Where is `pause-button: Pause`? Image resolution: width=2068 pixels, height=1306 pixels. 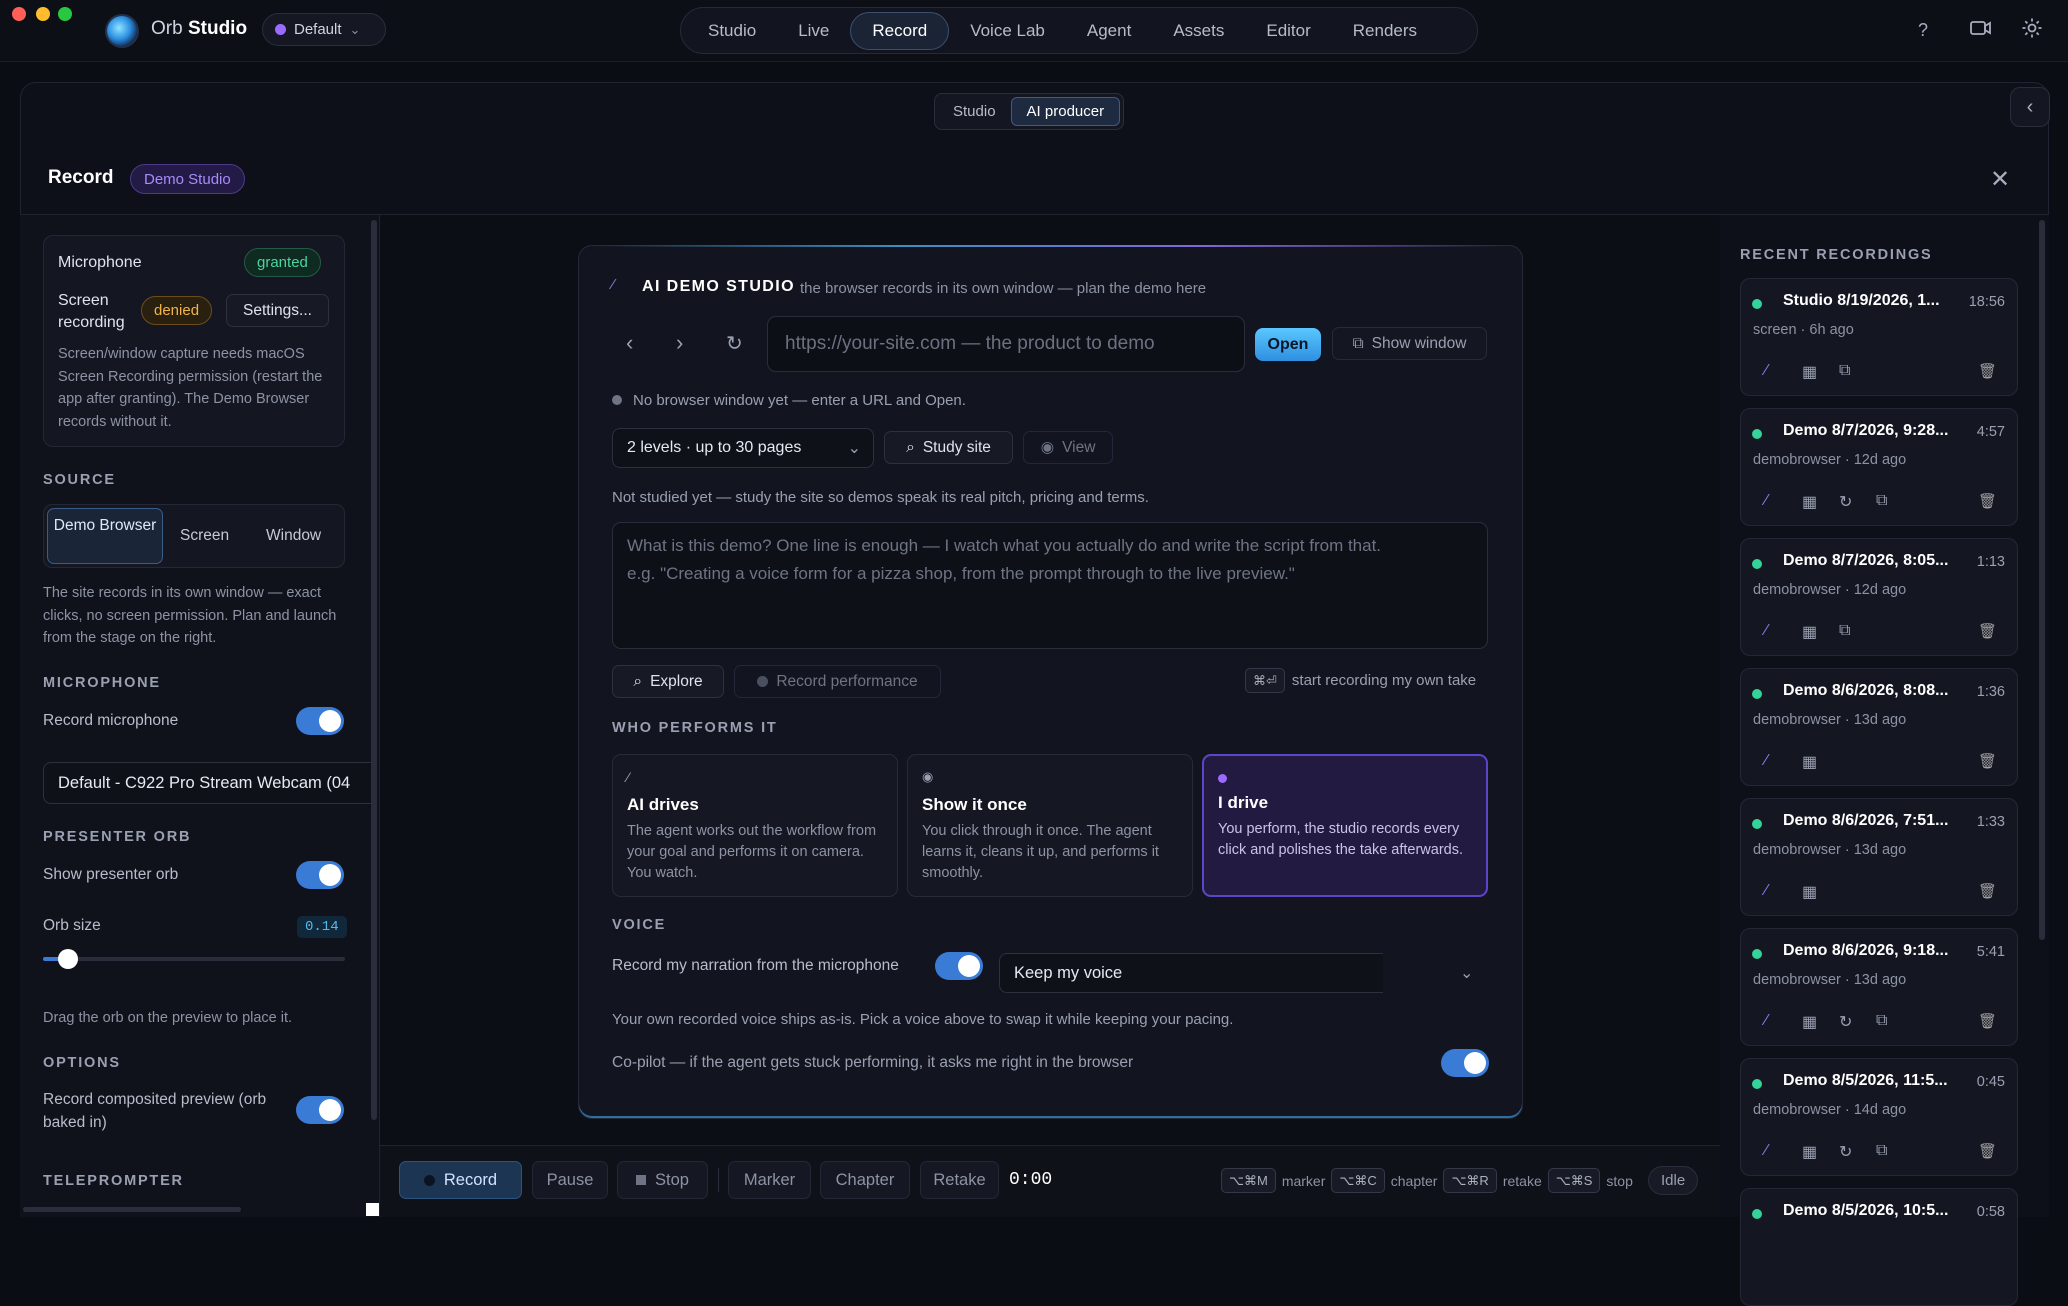 pause-button: Pause is located at coordinates (570, 1180).